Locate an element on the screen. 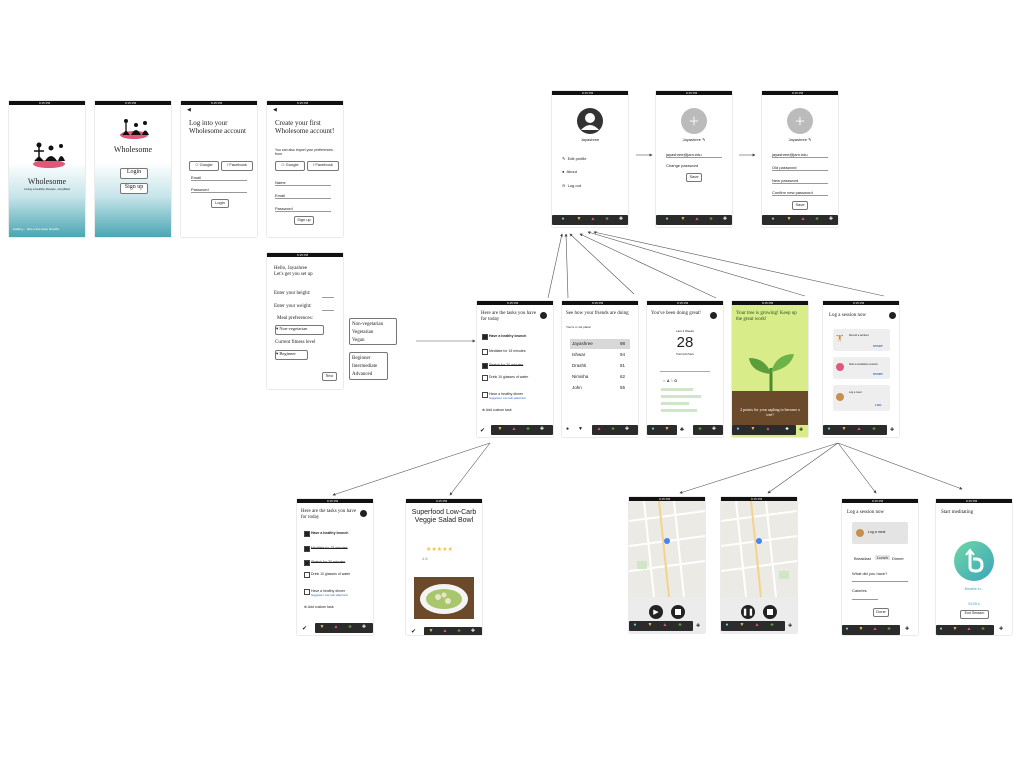  fitness-option: Beginner is located at coordinates (368, 359).